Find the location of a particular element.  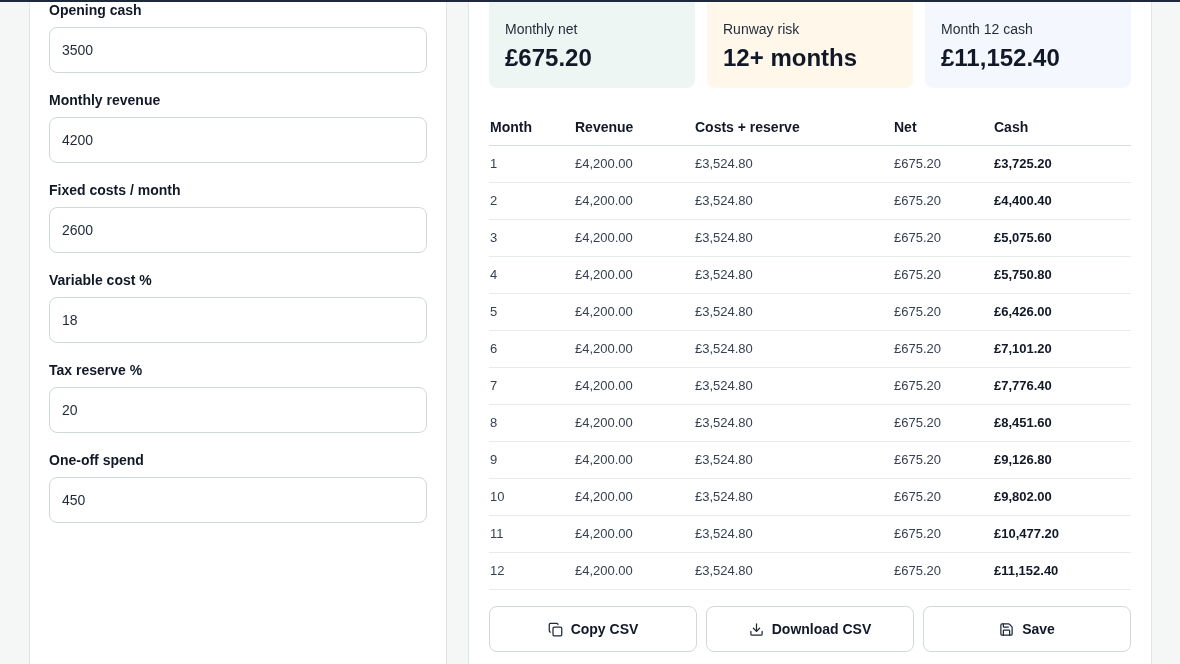

table-cell-text: £7,101.20 is located at coordinates (1022, 349).